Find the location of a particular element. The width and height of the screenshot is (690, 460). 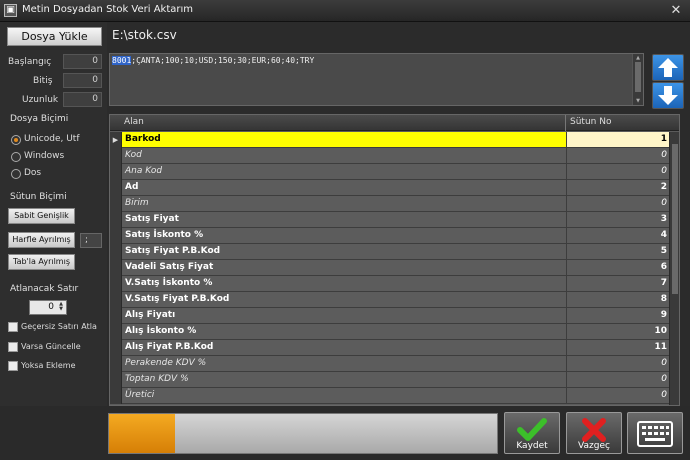

table-row: Vadeli Satış Fiyat 6 is located at coordinates (390, 268).